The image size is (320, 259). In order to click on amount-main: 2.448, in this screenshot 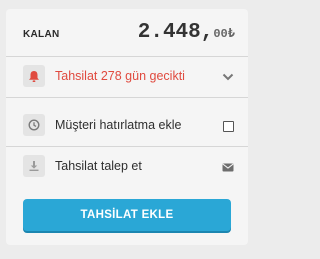, I will do `click(175, 32)`.